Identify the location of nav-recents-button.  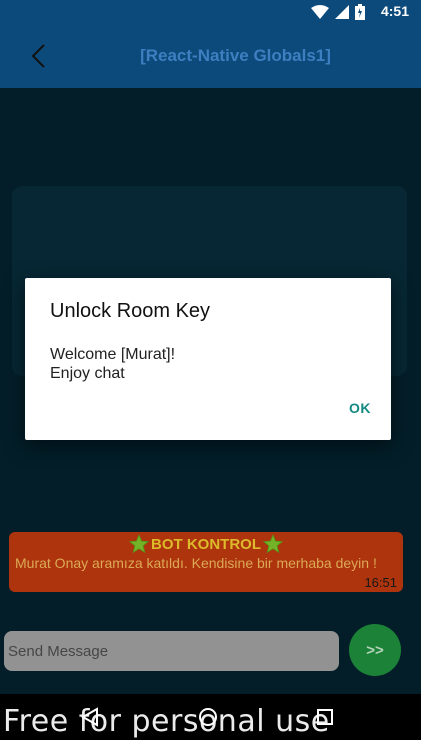
(325, 717).